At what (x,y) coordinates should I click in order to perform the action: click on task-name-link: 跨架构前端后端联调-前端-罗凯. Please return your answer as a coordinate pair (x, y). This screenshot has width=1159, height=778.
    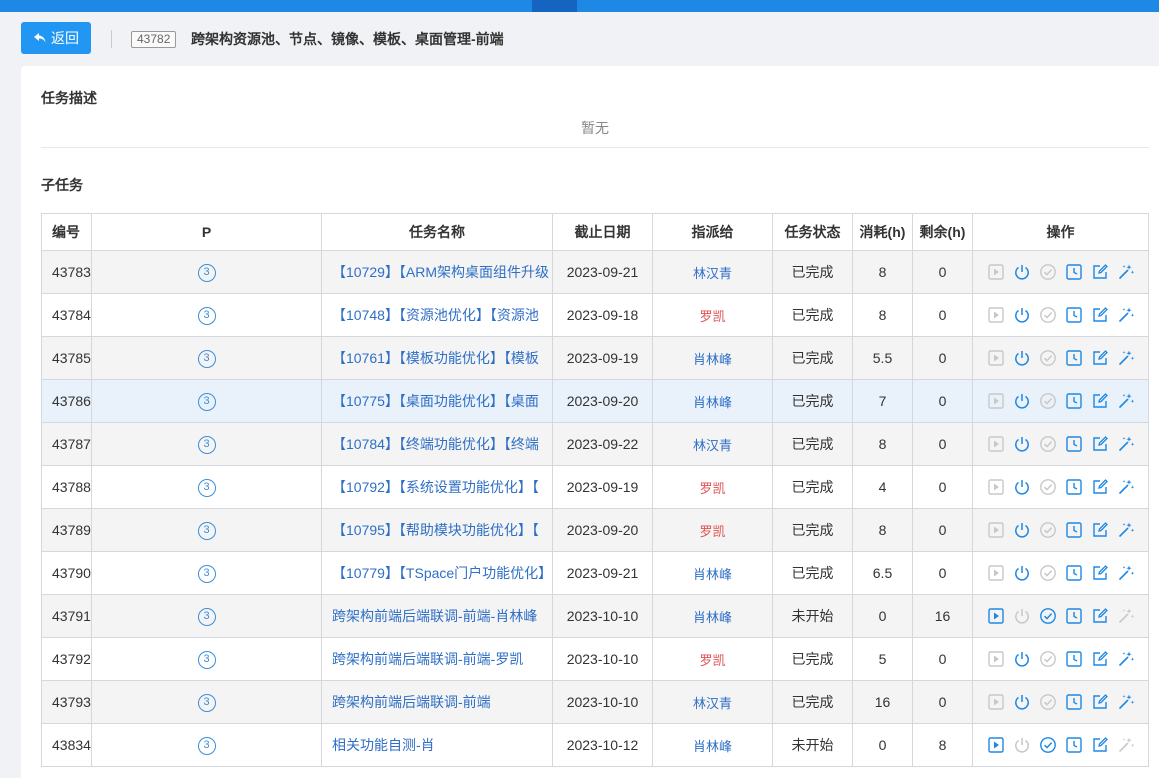
    Looking at the image, I should click on (437, 659).